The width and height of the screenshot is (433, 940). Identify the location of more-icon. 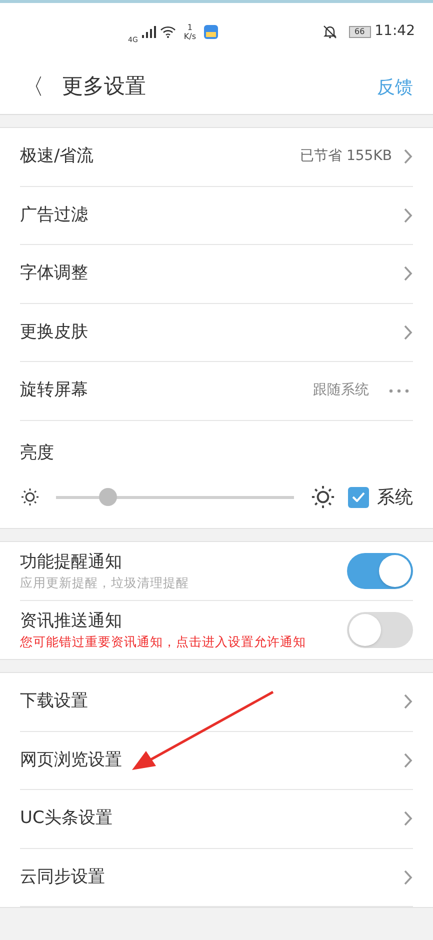
(399, 390).